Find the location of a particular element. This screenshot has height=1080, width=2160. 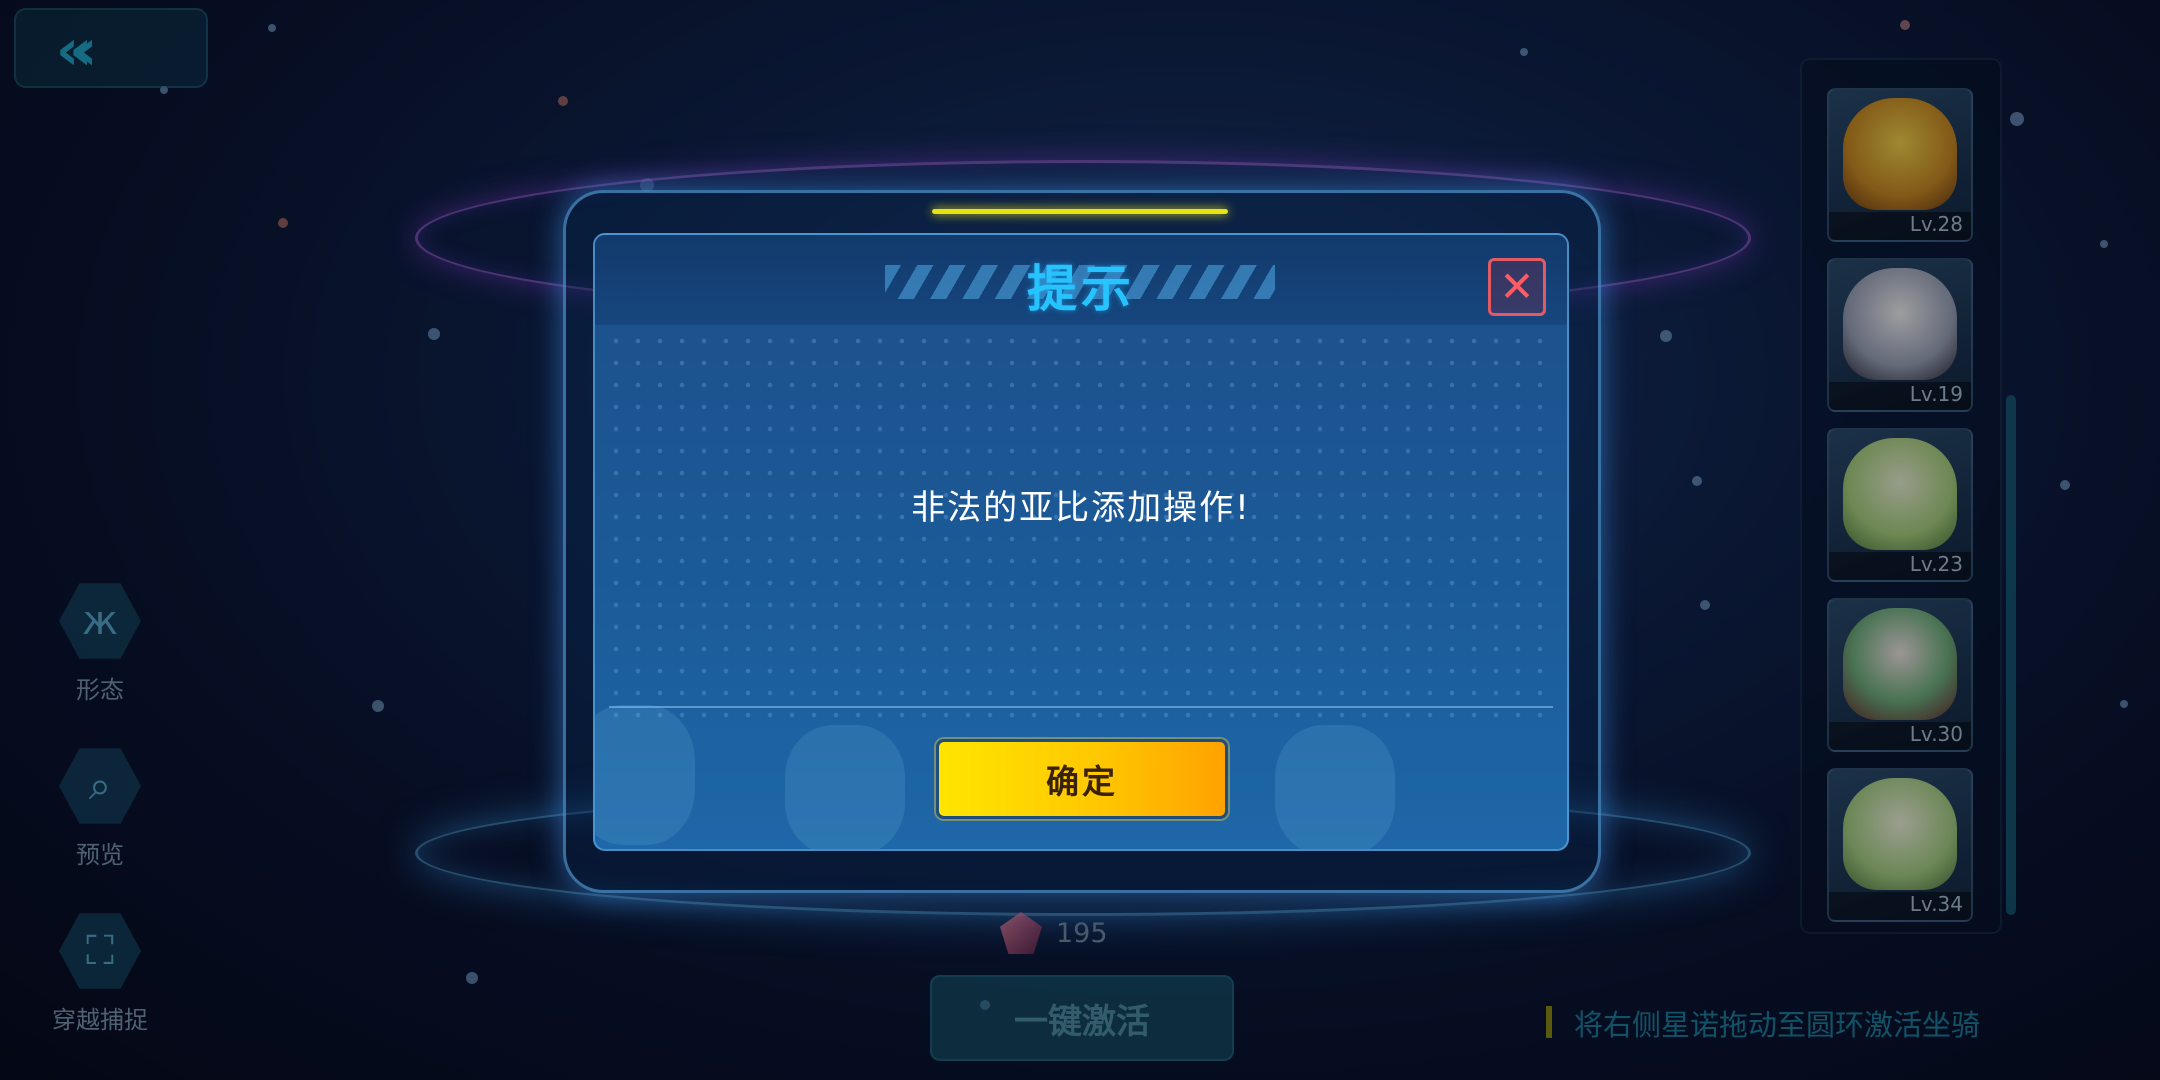

dialog-divider is located at coordinates (1081, 707).